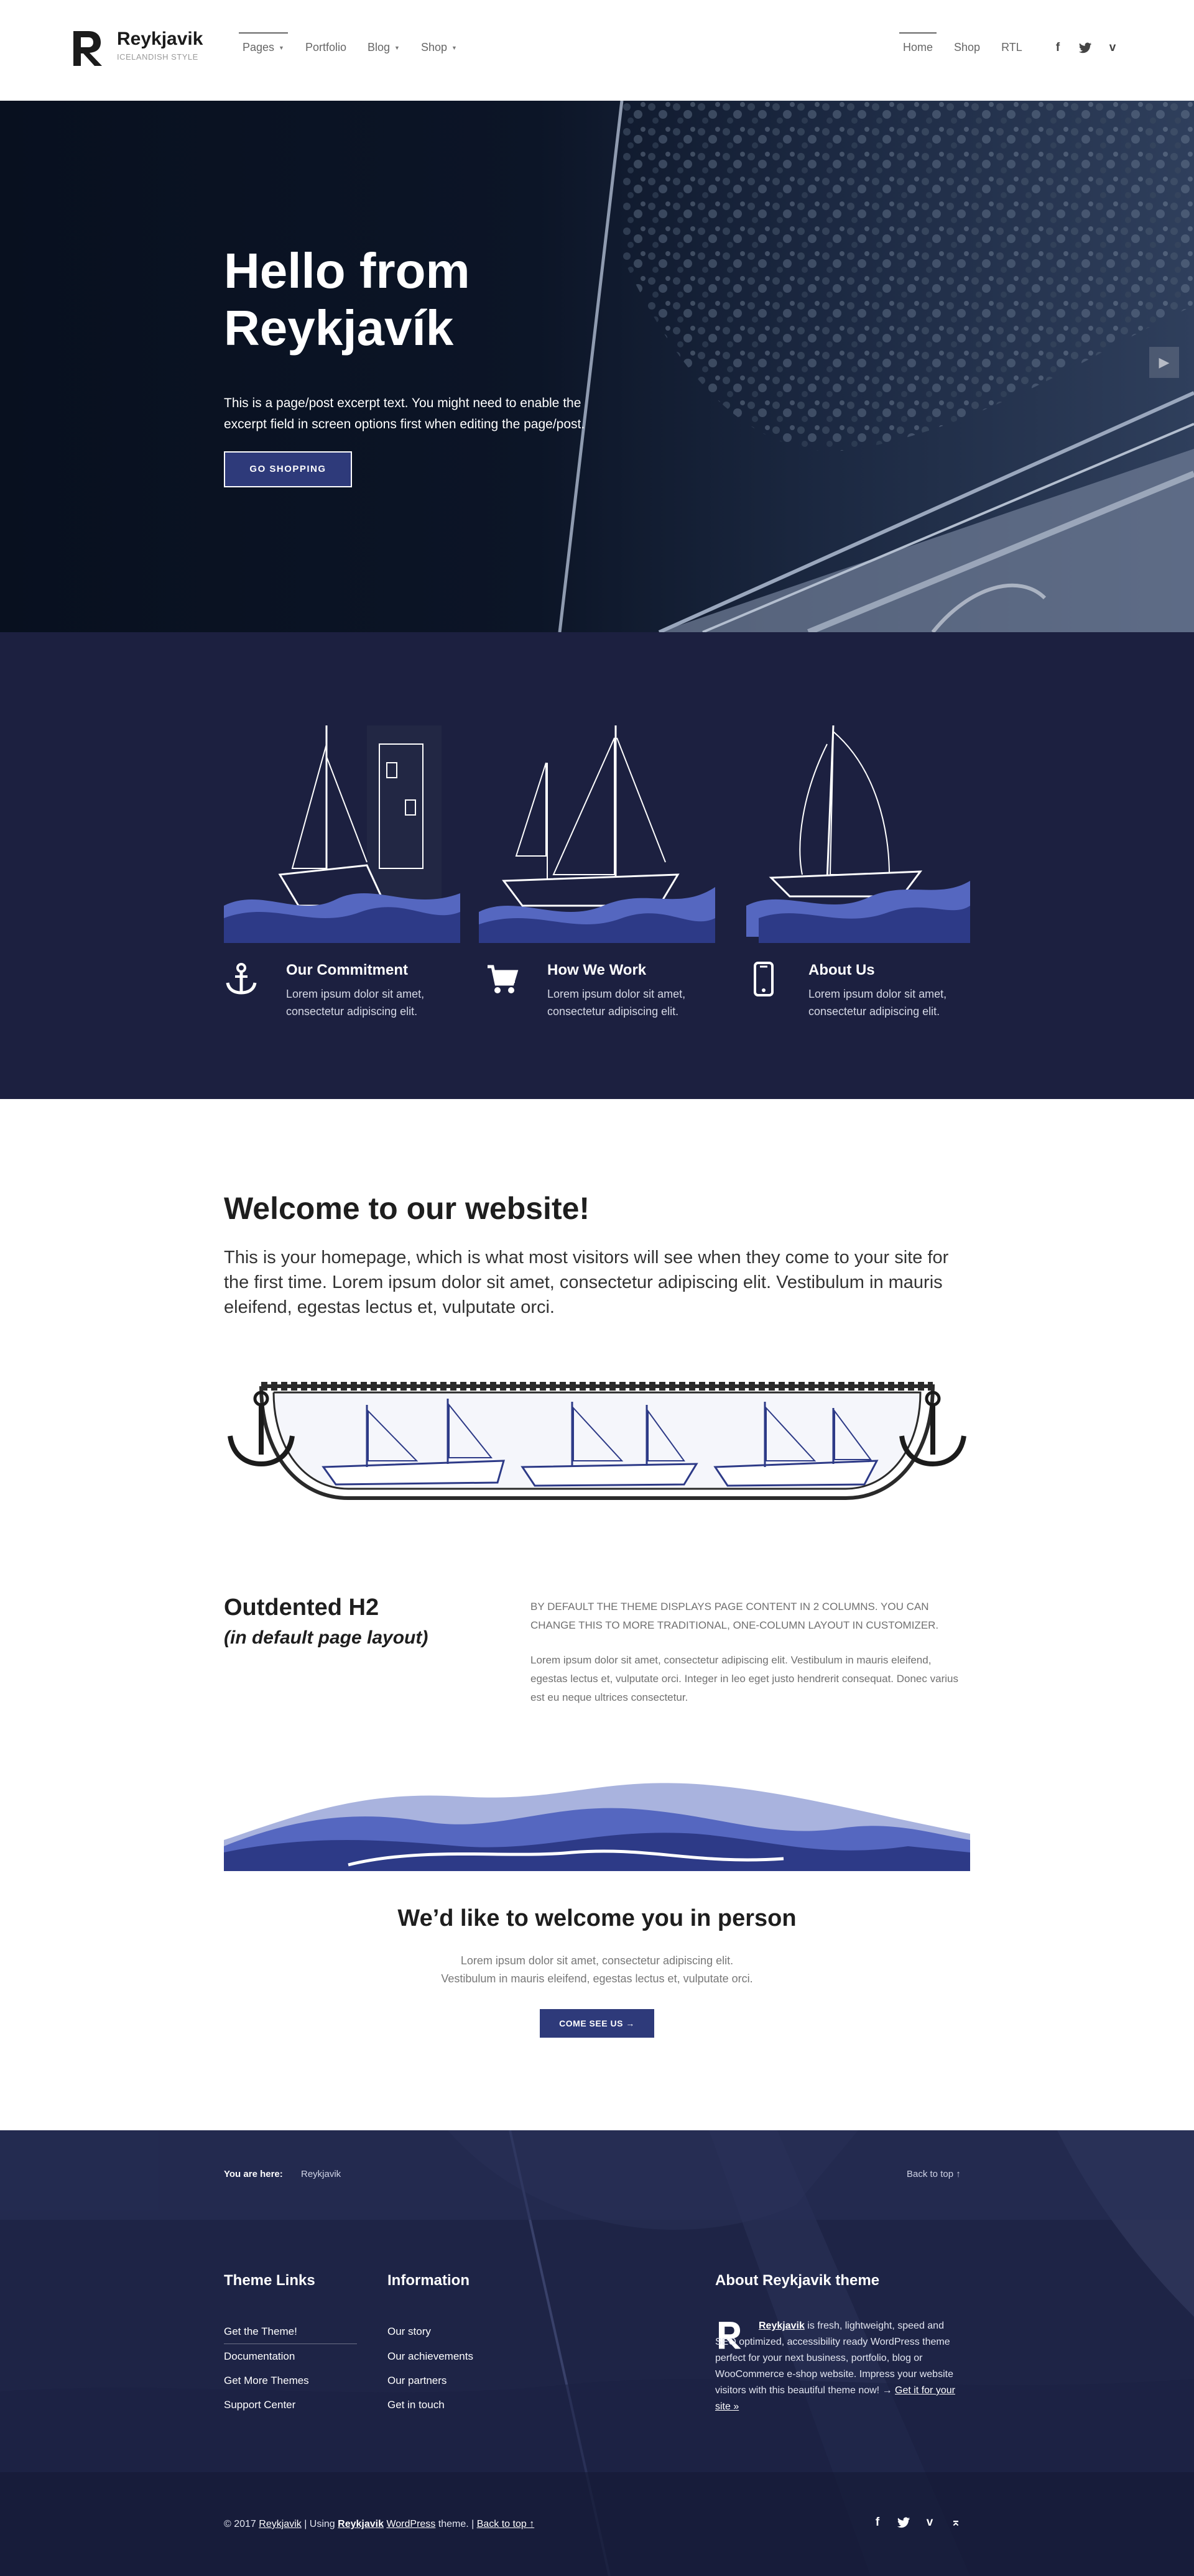 Image resolution: width=1194 pixels, height=2576 pixels. I want to click on small-sailboat-illustration, so click(858, 834).